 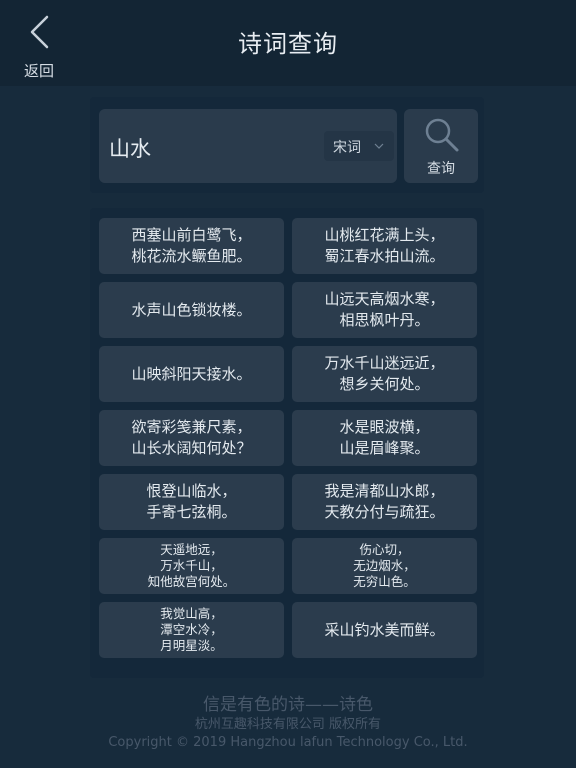 I want to click on result-text: 山桃红花满上头， 蜀江春水拍山流。, so click(x=384, y=245).